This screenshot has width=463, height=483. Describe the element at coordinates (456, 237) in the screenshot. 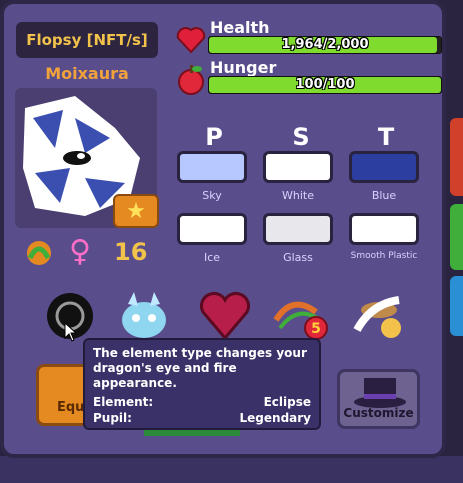

I see `side-tab-green` at that location.